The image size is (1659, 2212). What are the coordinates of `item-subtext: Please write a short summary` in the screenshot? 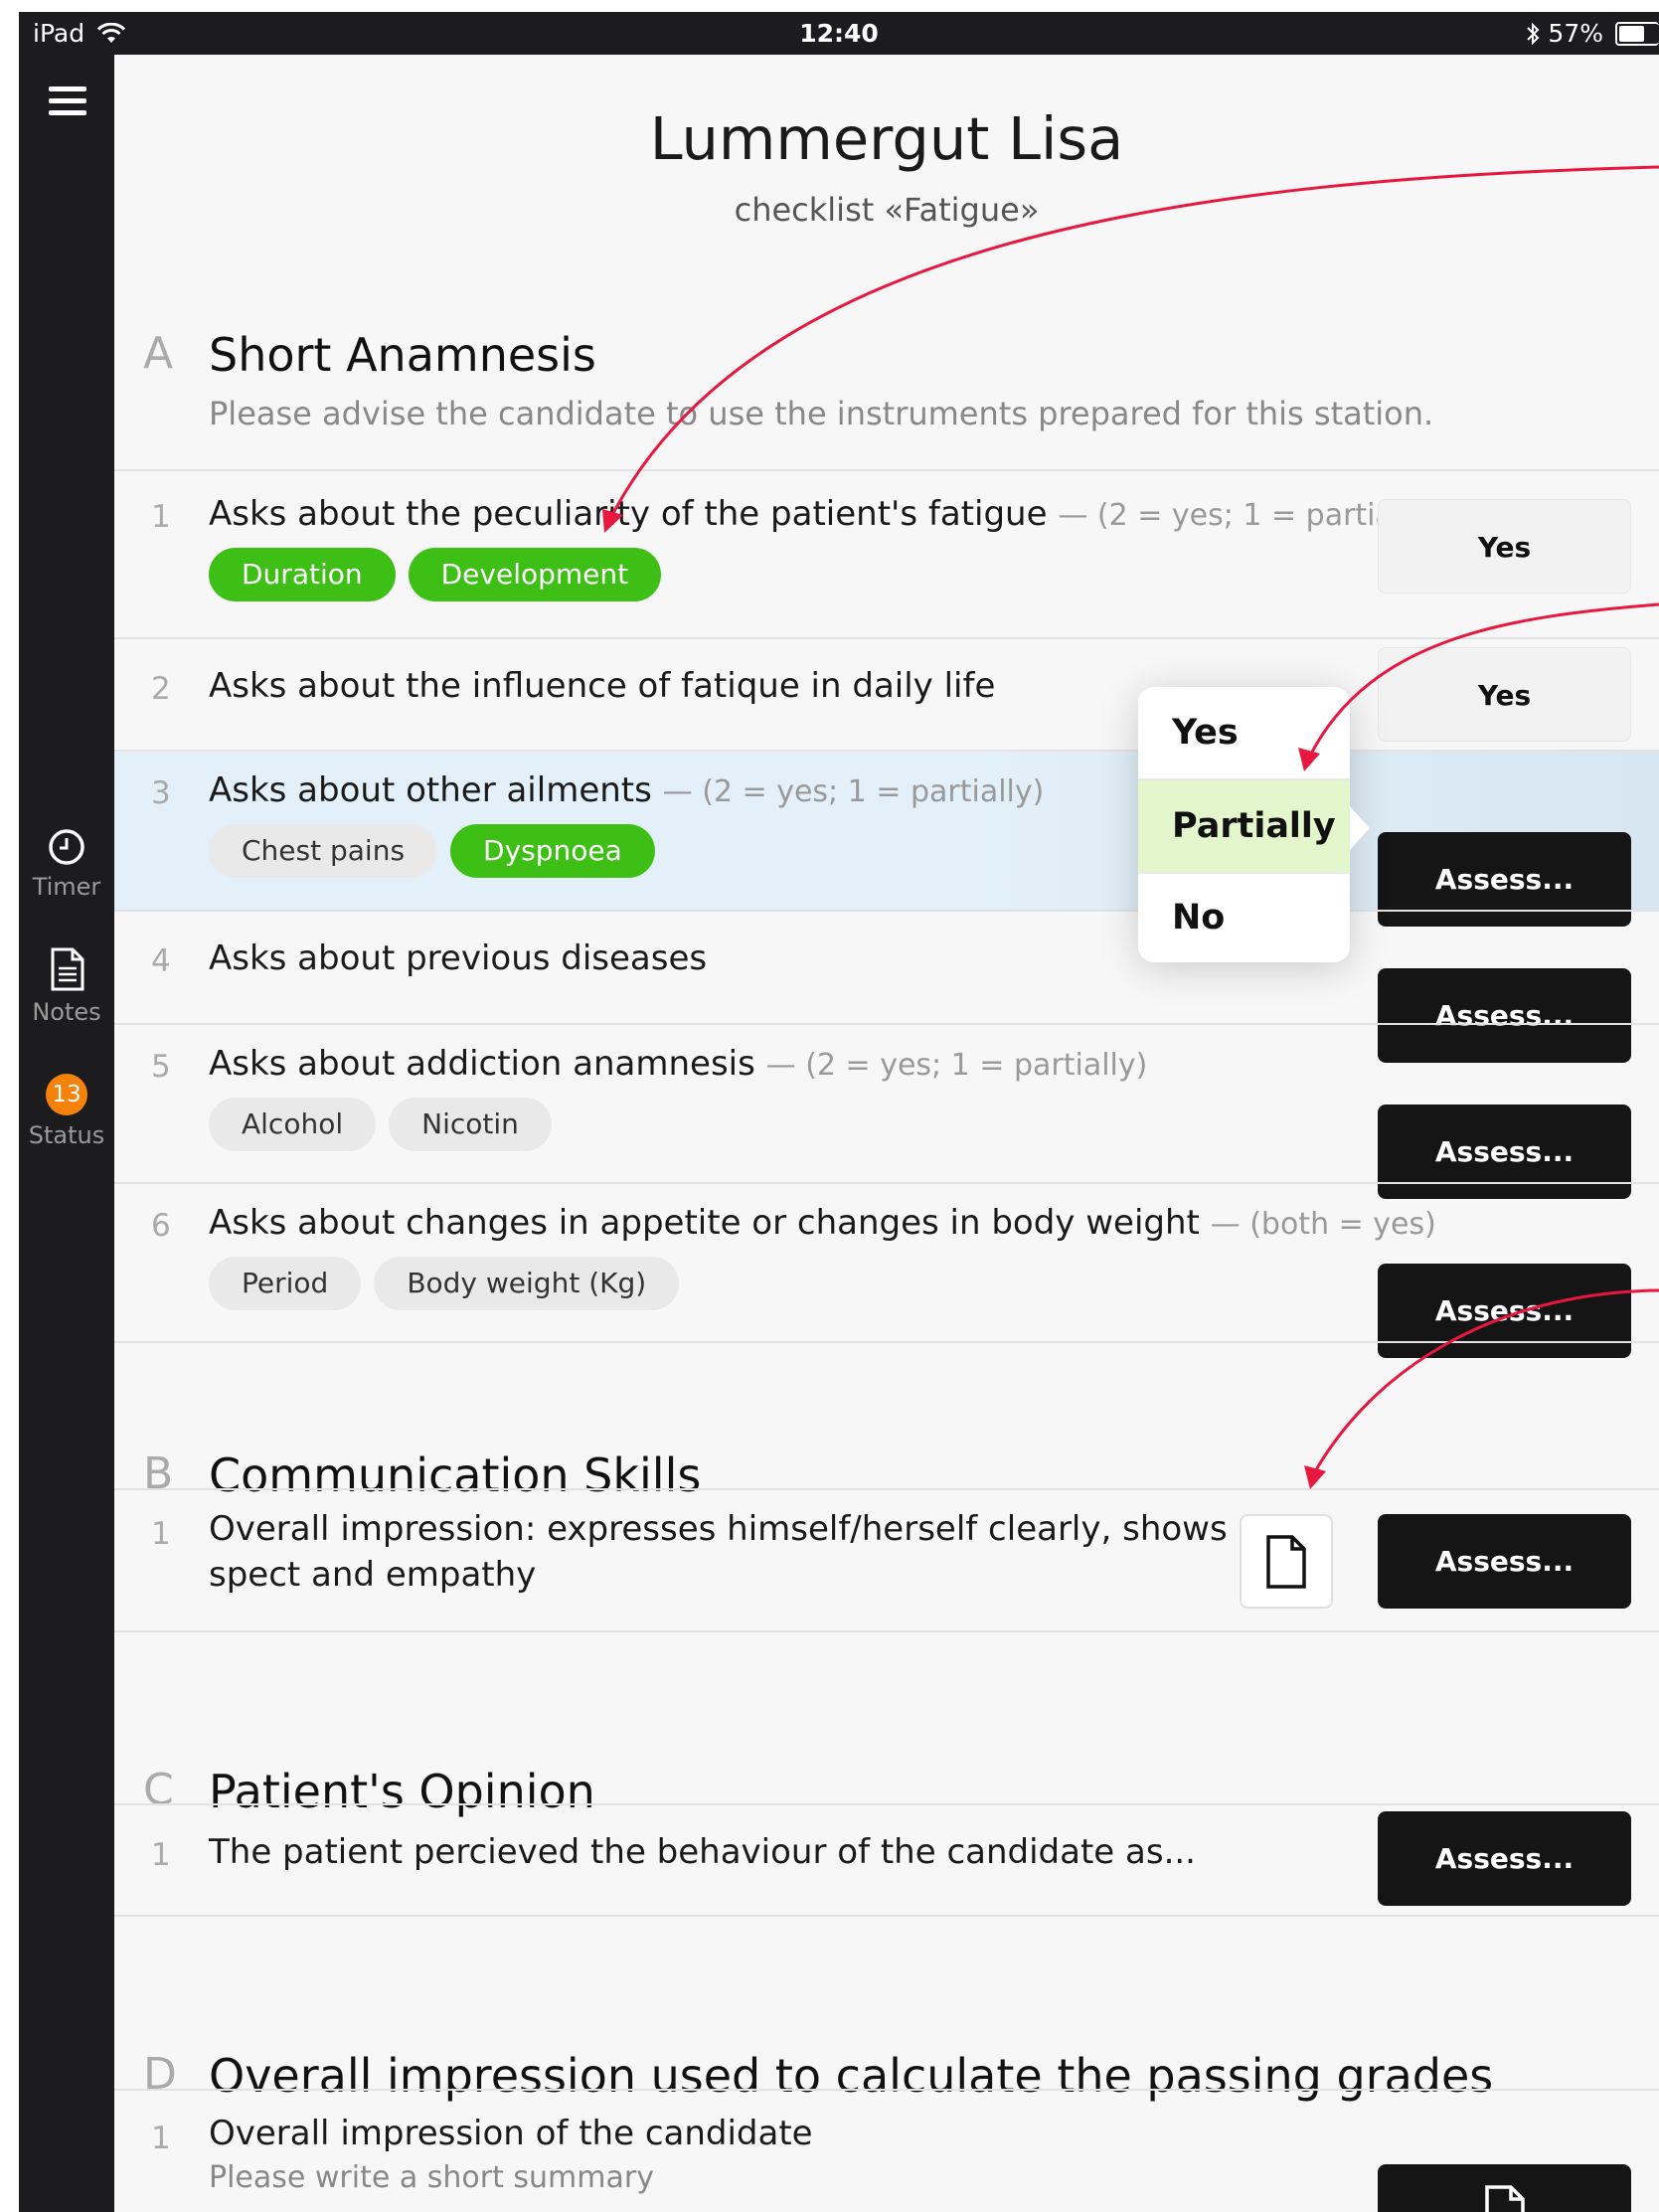 It's located at (431, 2178).